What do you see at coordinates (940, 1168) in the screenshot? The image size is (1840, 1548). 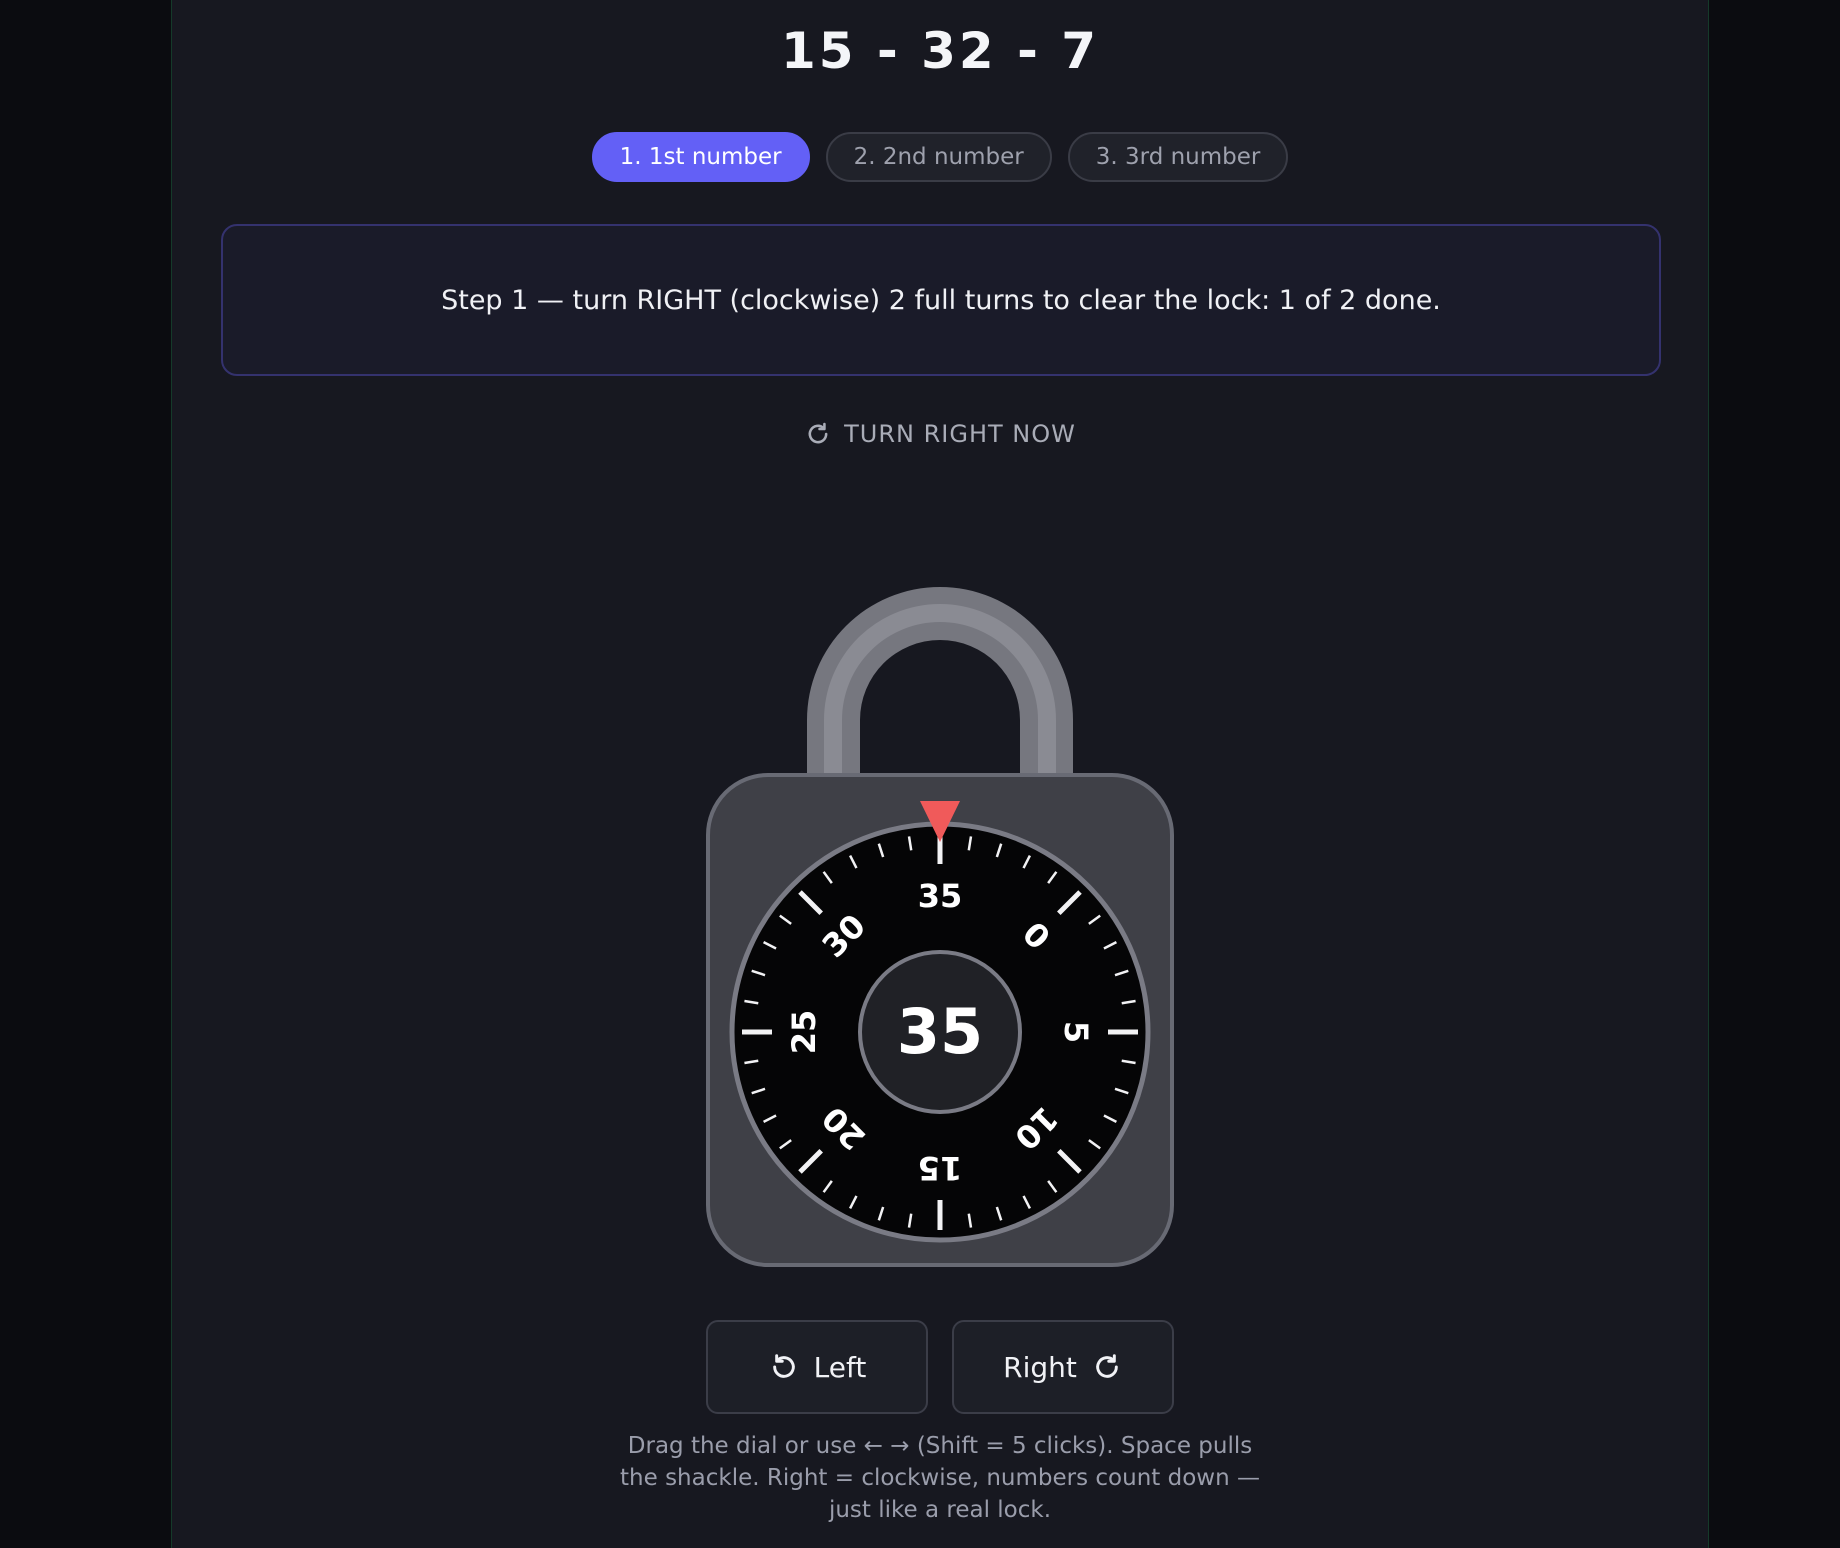 I see `dial-number-15: 15` at bounding box center [940, 1168].